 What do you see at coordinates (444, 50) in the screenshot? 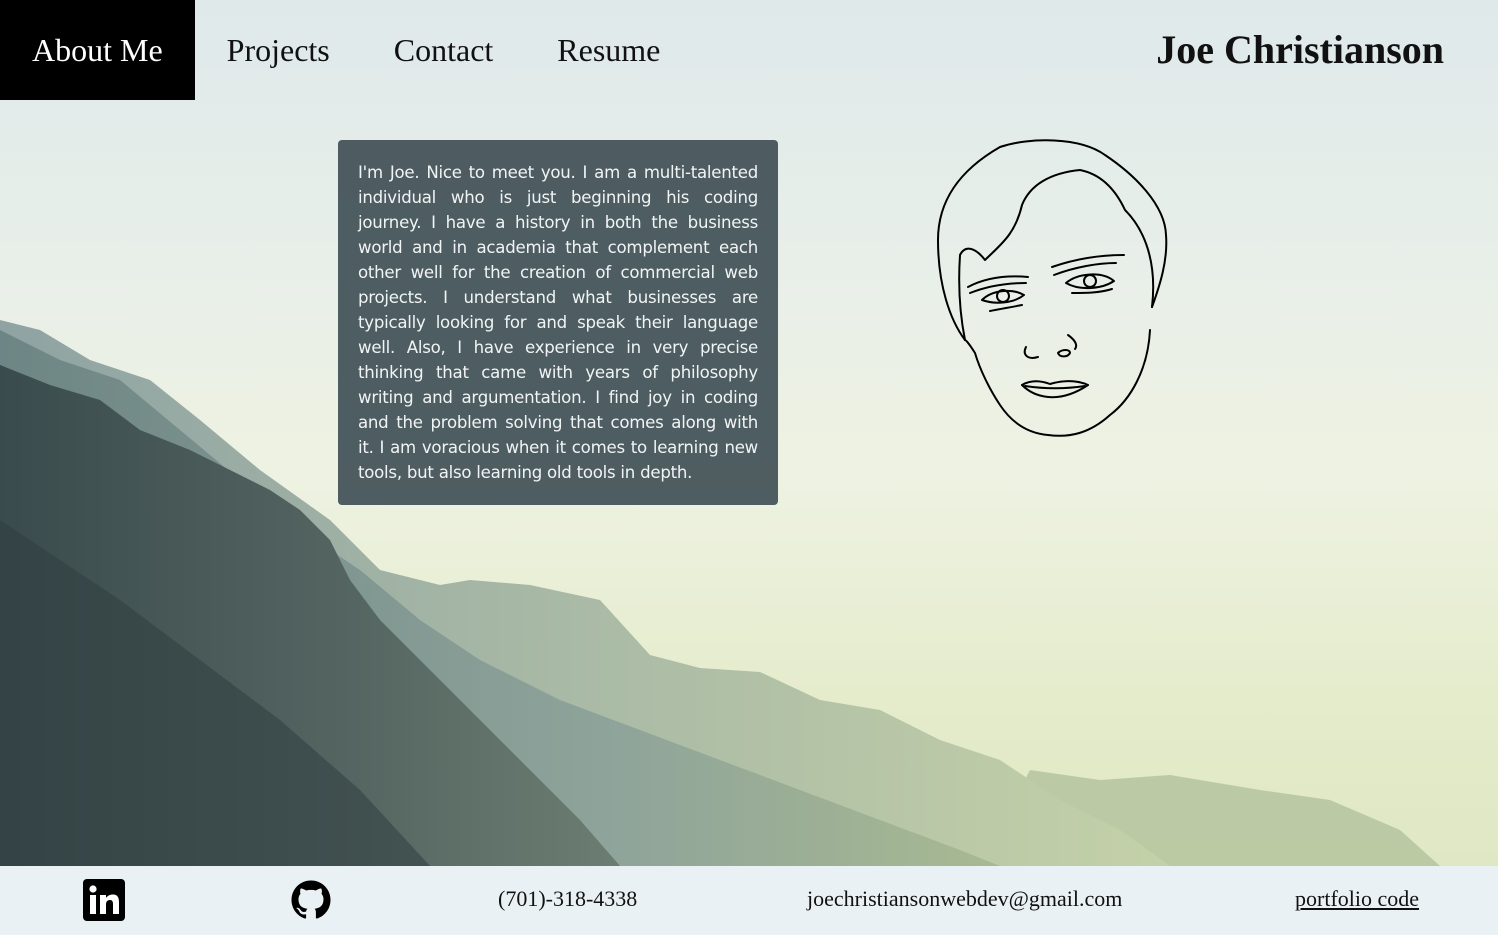
I see `nav-contact: Contact` at bounding box center [444, 50].